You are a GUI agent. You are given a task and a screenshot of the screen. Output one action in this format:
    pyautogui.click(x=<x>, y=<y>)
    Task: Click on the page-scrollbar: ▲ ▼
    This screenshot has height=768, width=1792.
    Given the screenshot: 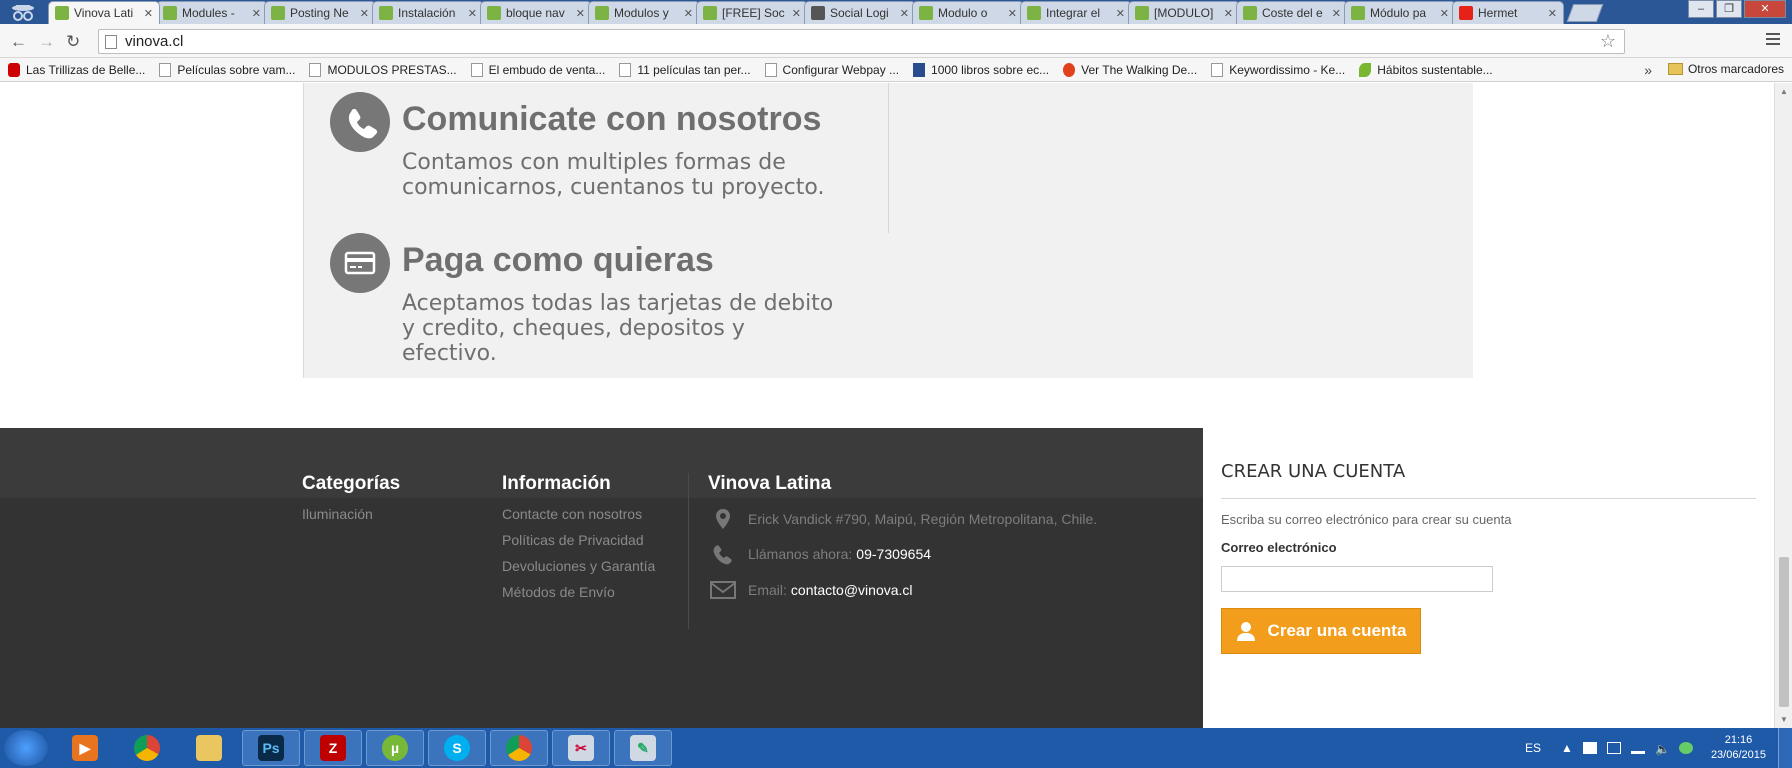 What is the action you would take?
    pyautogui.click(x=1783, y=405)
    